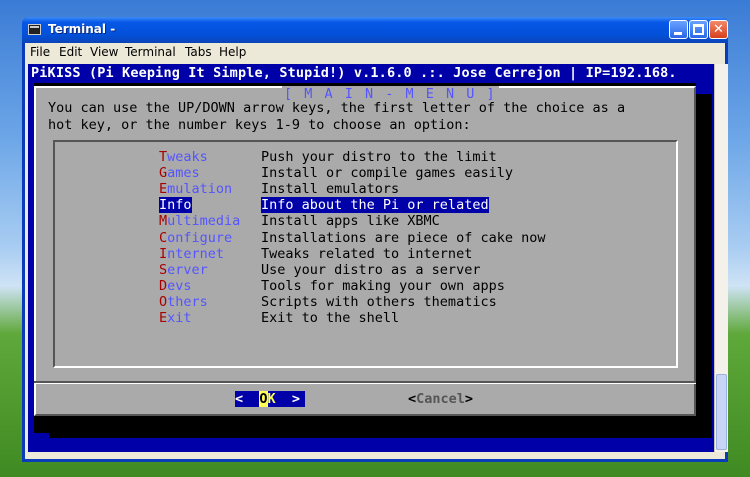 The image size is (750, 477). I want to click on option-description: Push your distro to the limit, so click(379, 157).